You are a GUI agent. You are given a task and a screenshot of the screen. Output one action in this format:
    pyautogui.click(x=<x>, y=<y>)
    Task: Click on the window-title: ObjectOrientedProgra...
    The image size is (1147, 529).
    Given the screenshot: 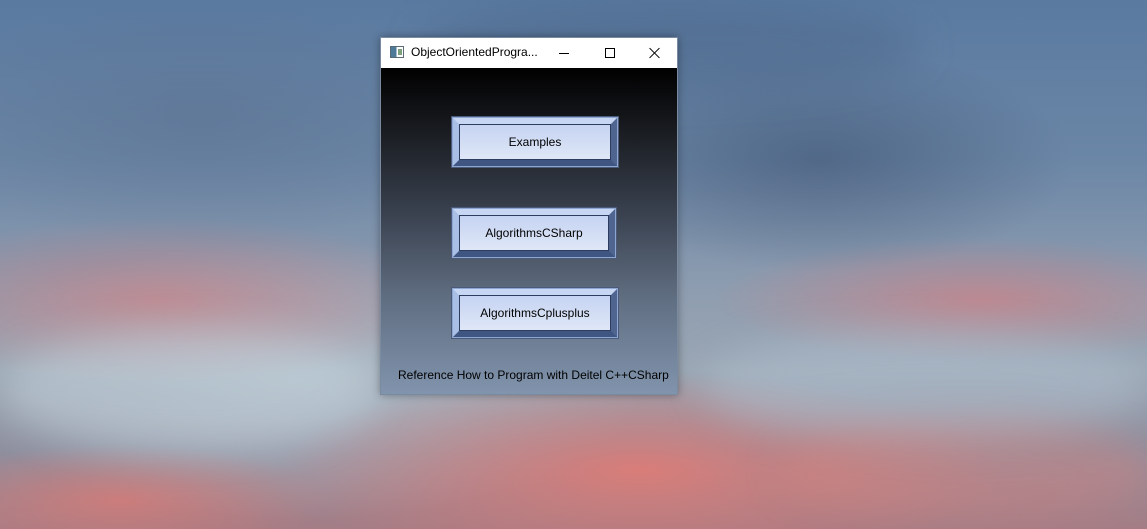 What is the action you would take?
    pyautogui.click(x=474, y=52)
    